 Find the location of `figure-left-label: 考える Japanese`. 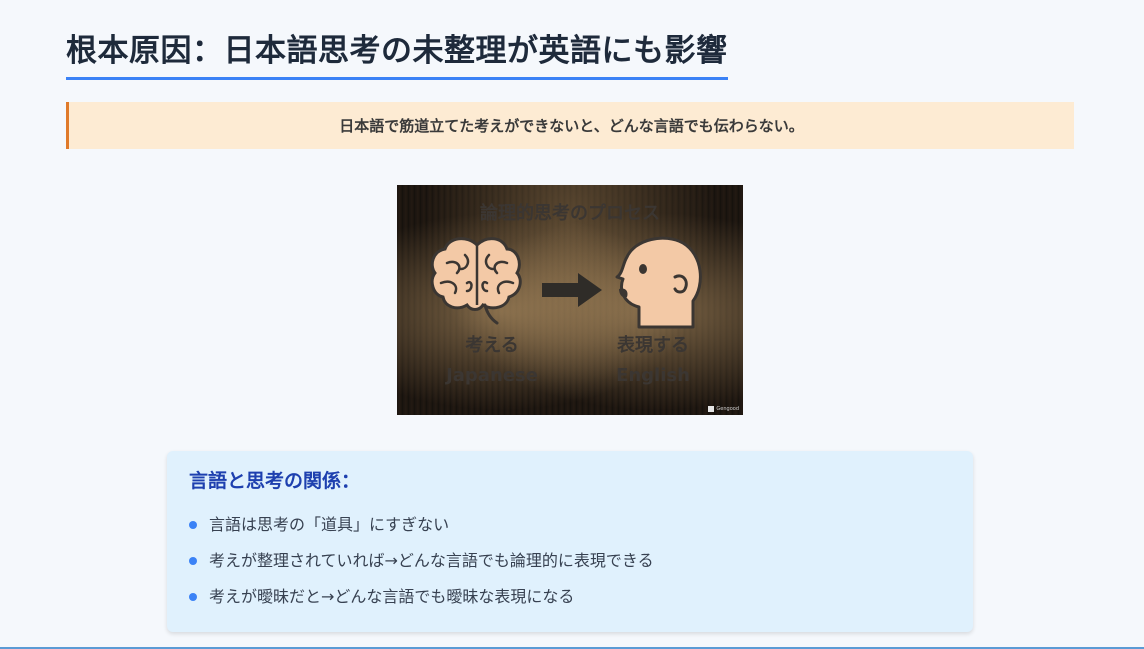

figure-left-label: 考える Japanese is located at coordinates (492, 361).